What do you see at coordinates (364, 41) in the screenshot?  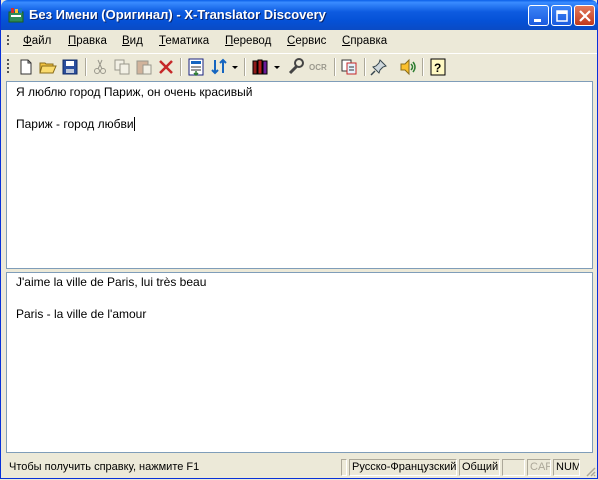 I see `menu-help: Справка` at bounding box center [364, 41].